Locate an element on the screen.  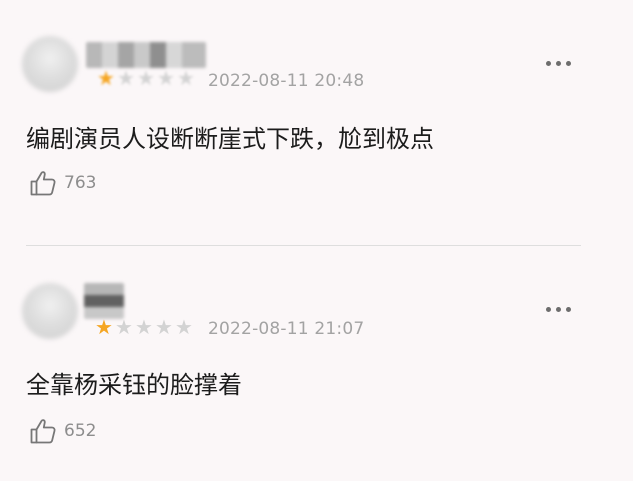
comment-date: 2022-08-11 21:07 is located at coordinates (286, 329).